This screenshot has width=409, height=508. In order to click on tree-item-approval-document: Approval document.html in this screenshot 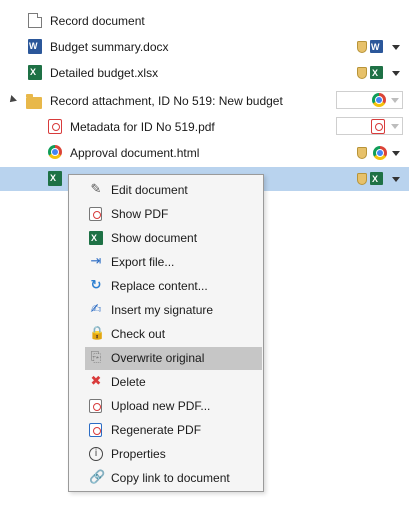, I will do `click(204, 153)`.